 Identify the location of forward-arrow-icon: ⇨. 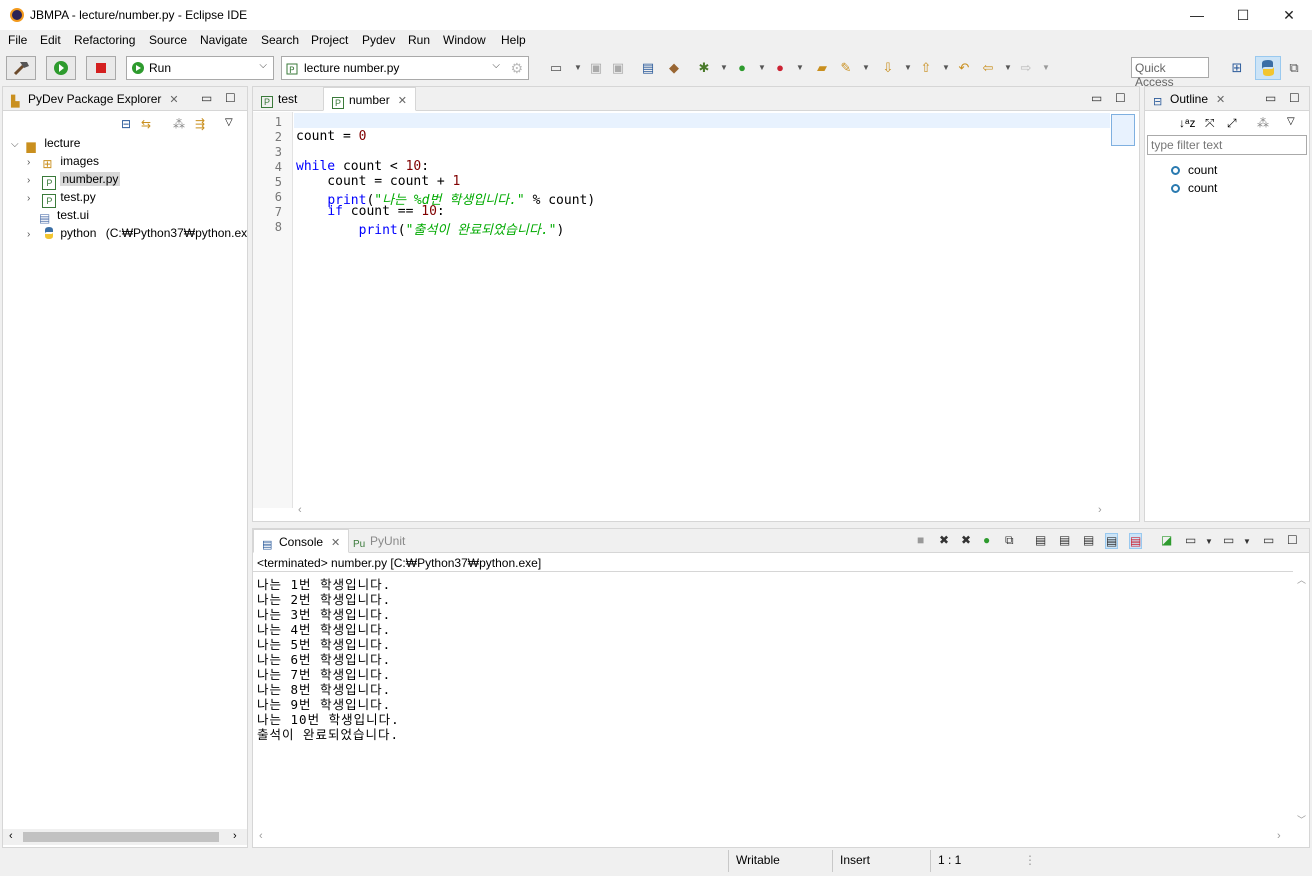
(1026, 68).